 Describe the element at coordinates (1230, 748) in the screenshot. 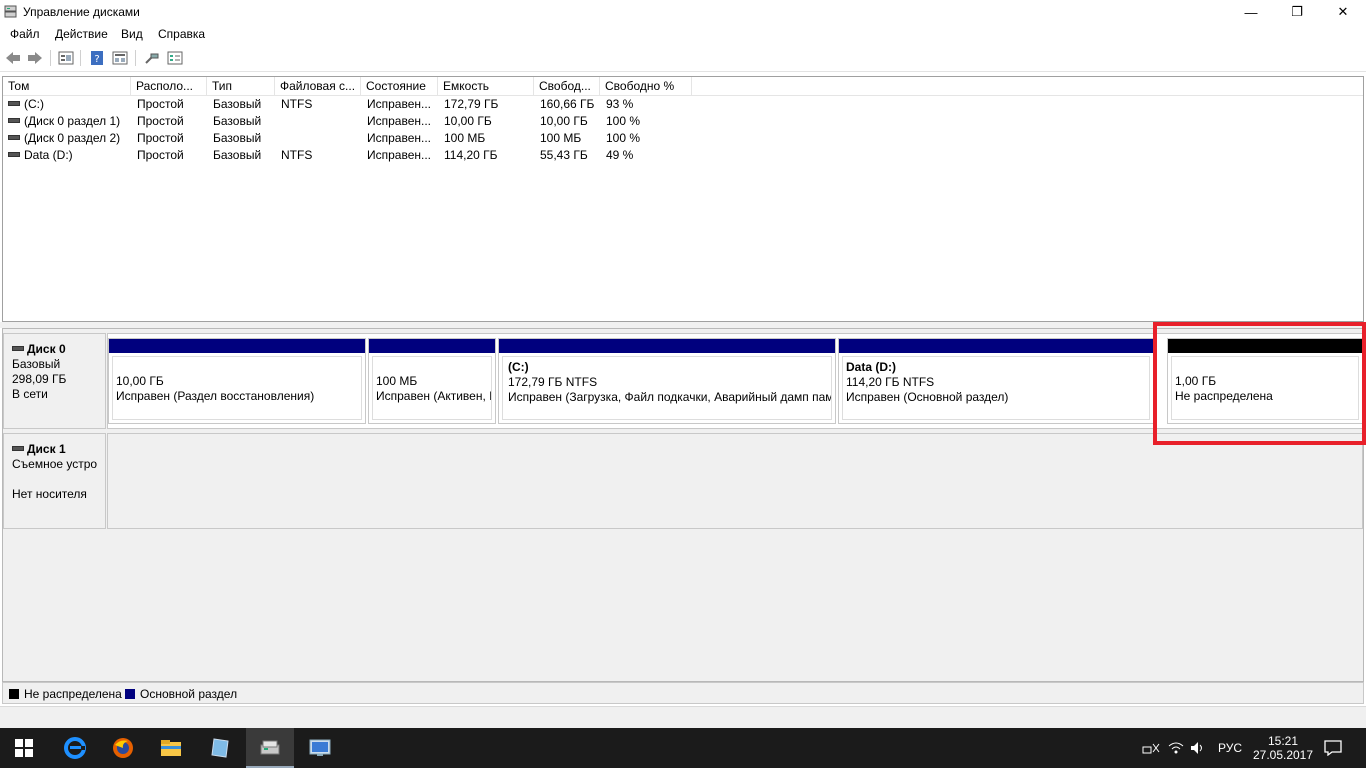

I see `input-language: РУС` at that location.